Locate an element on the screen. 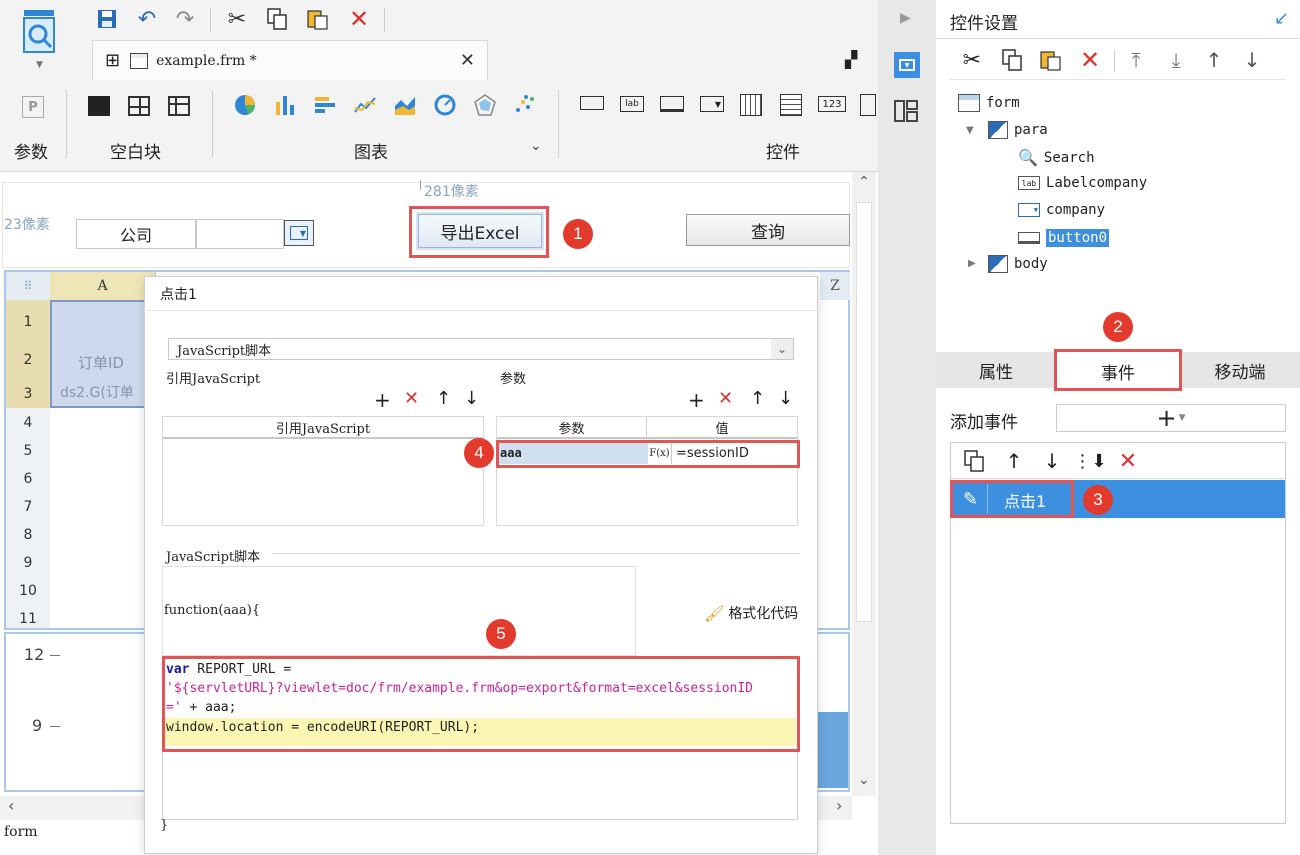  combobox-dropdown-button: ▼ is located at coordinates (299, 233).